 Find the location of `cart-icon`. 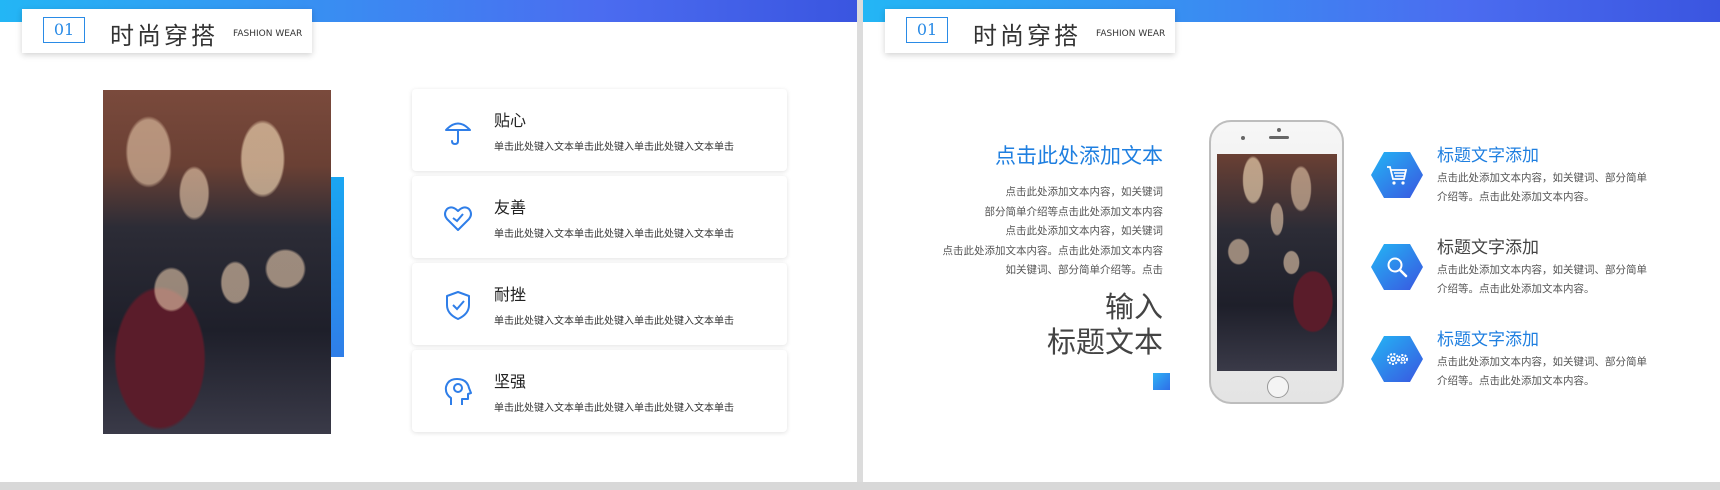

cart-icon is located at coordinates (1397, 175).